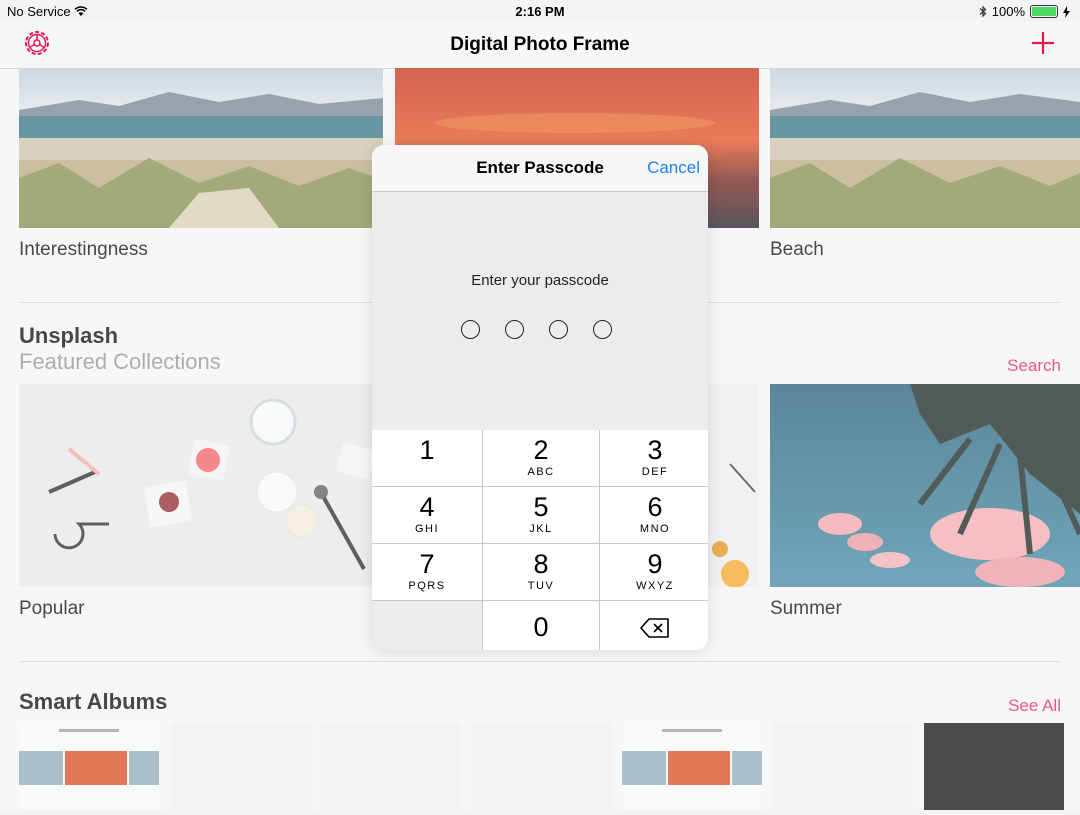 The image size is (1080, 815). What do you see at coordinates (93, 701) in the screenshot?
I see `section-title-smart-albums: Smart Albums` at bounding box center [93, 701].